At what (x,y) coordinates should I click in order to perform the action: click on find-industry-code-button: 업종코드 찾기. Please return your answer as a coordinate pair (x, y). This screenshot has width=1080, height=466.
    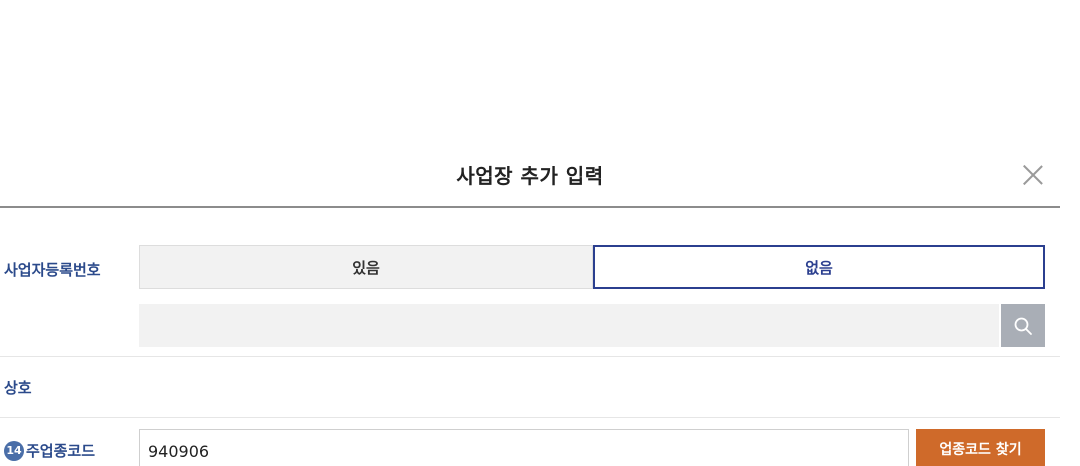
    Looking at the image, I should click on (980, 447).